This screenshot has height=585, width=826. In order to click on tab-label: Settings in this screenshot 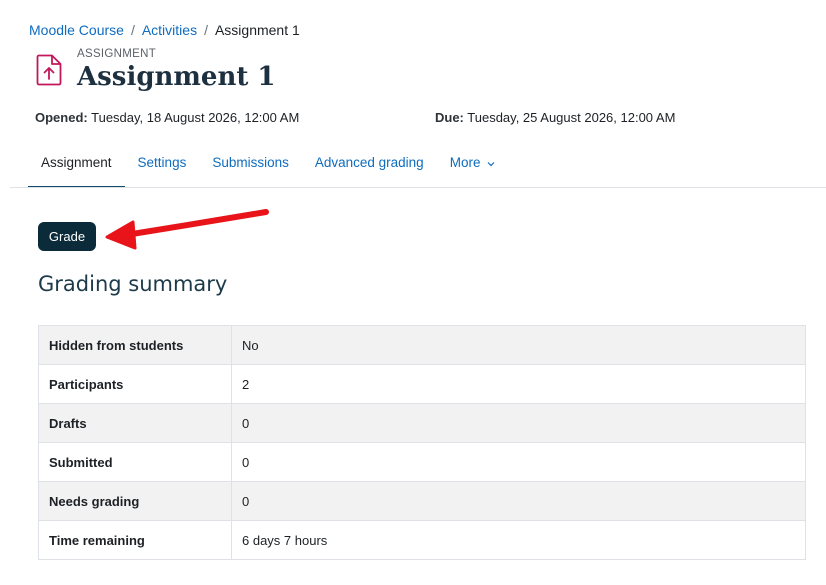, I will do `click(162, 162)`.